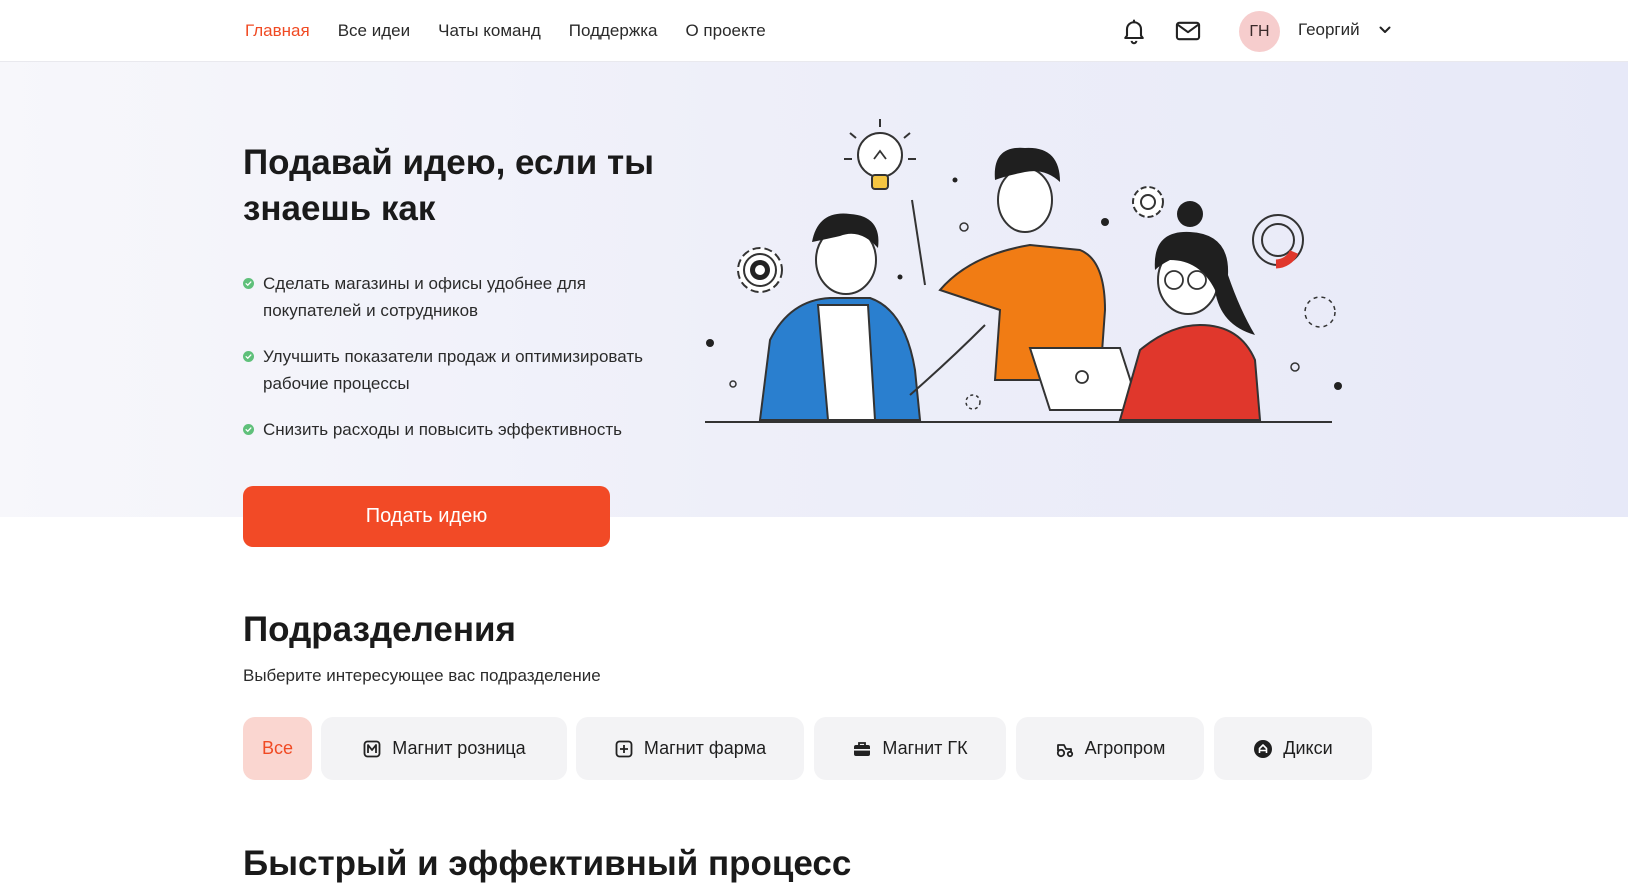 Image resolution: width=1628 pixels, height=892 pixels. I want to click on chip-label: Магнит розница, so click(459, 748).